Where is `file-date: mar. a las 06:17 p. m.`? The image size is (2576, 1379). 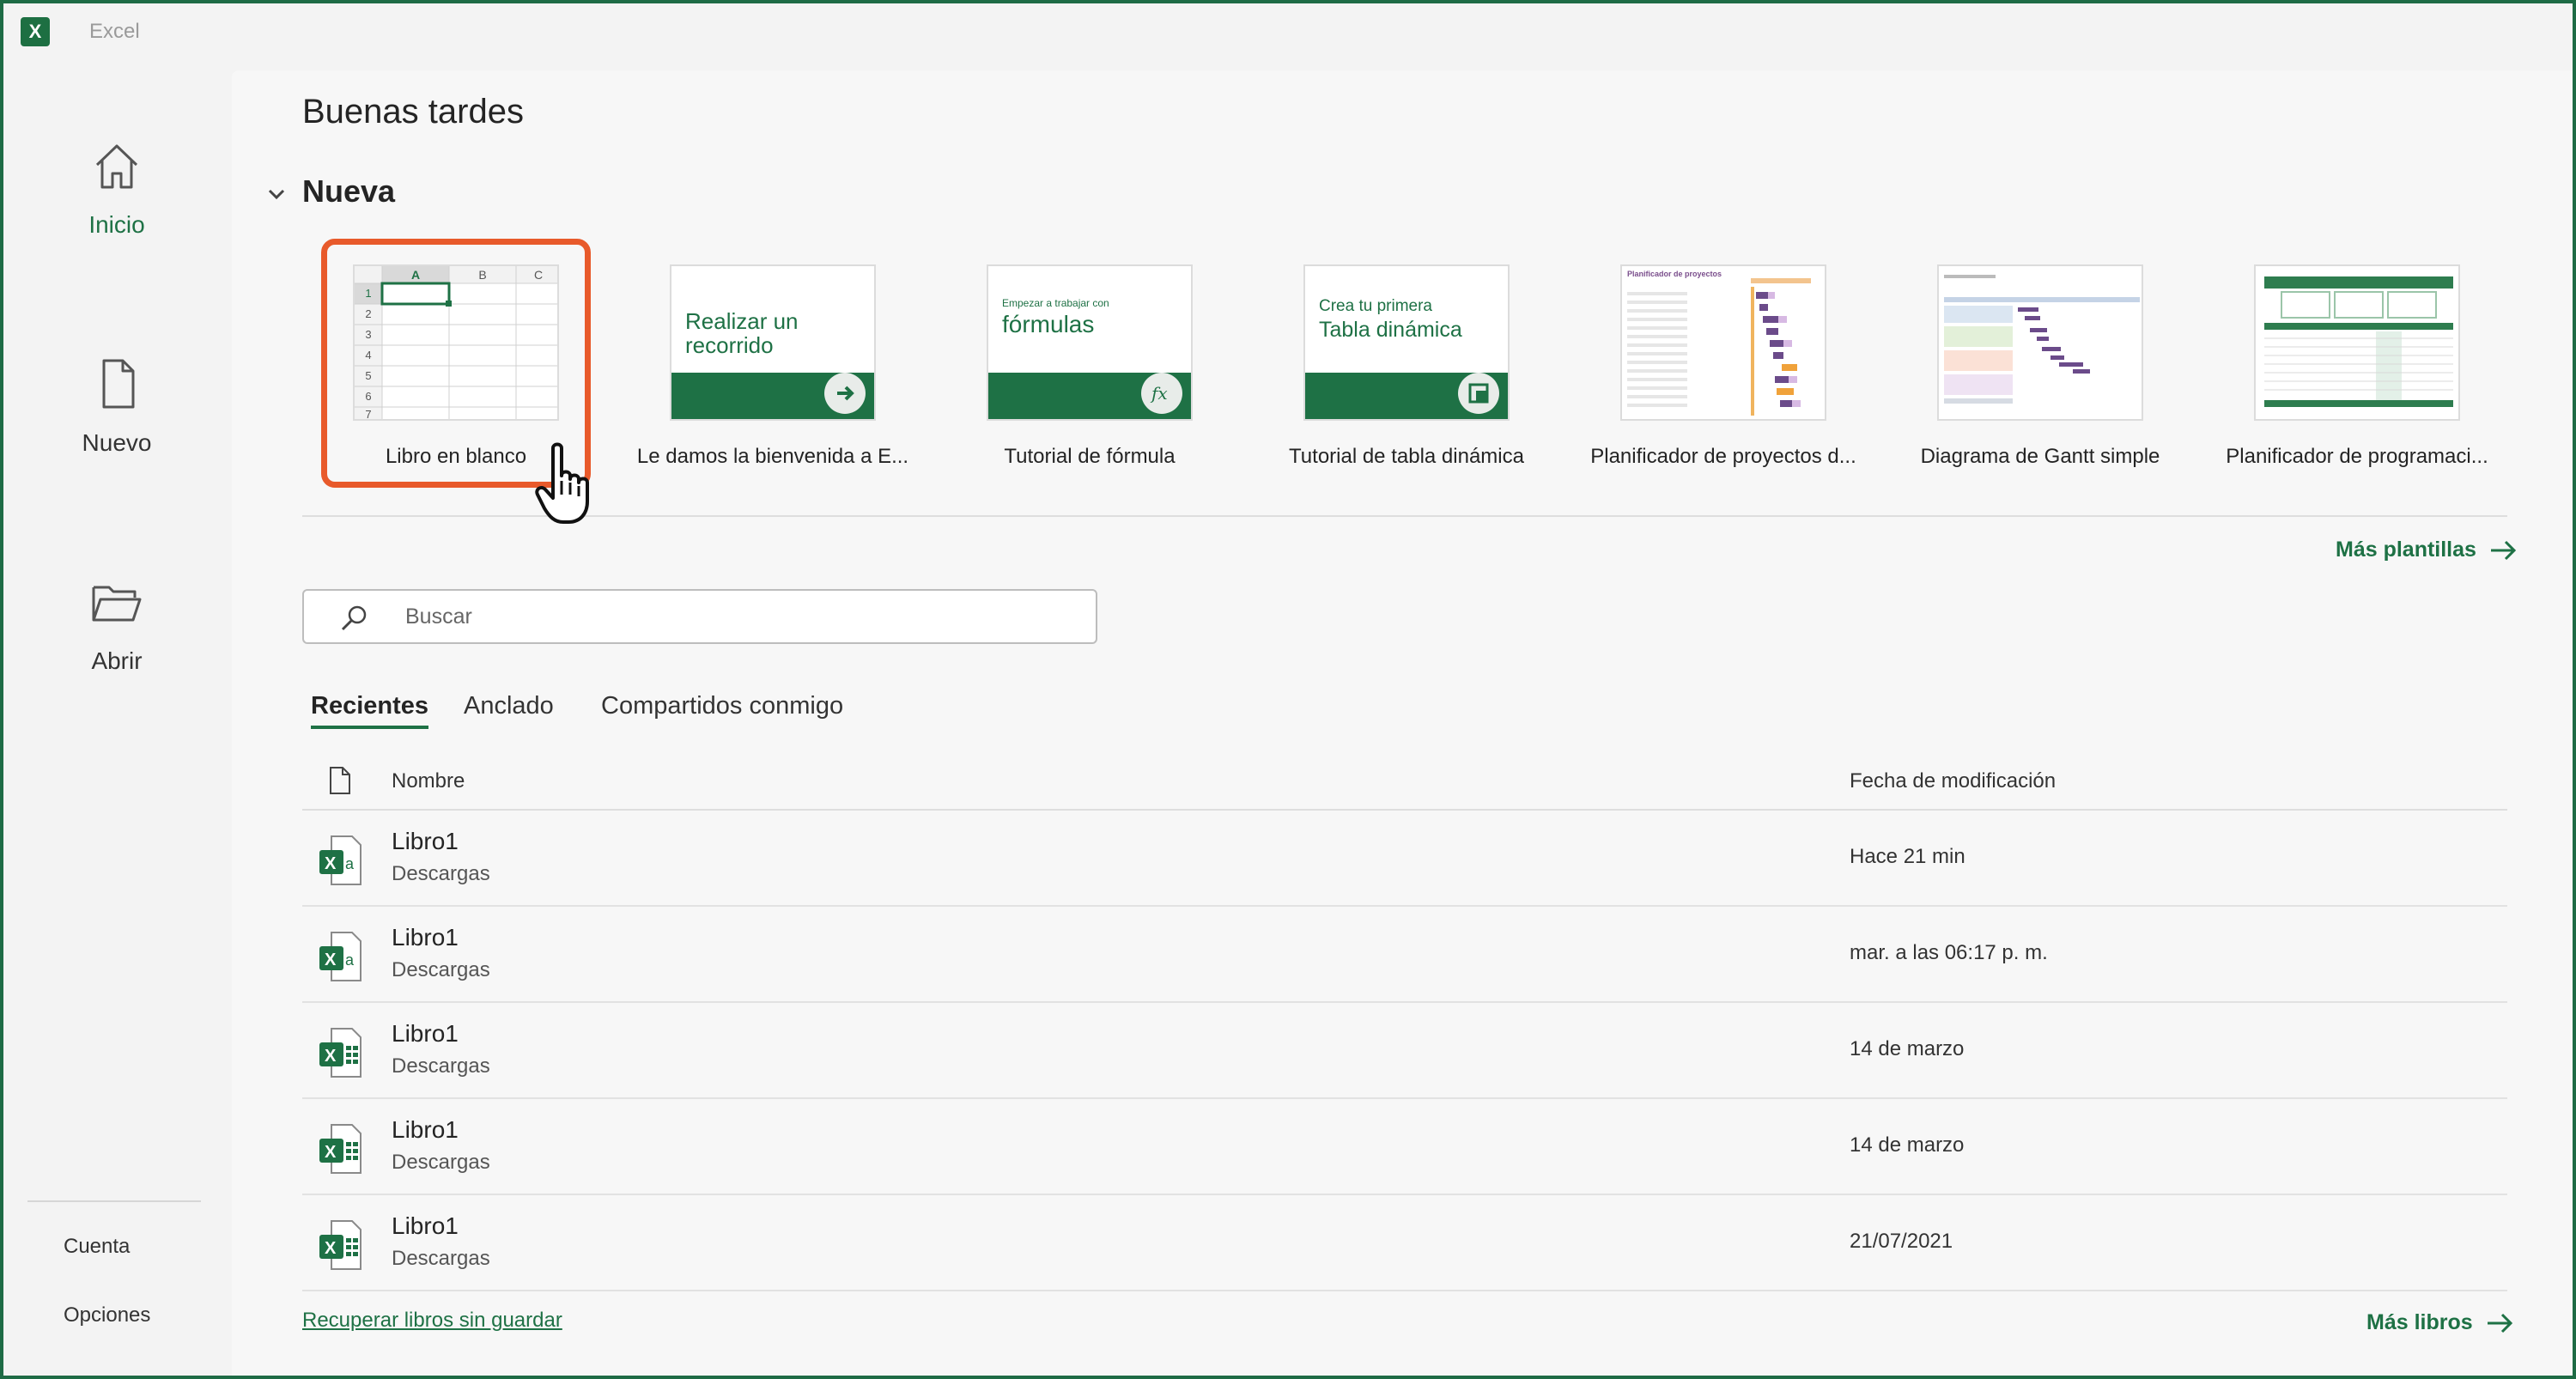
file-date: mar. a las 06:17 p. m. is located at coordinates (1949, 952).